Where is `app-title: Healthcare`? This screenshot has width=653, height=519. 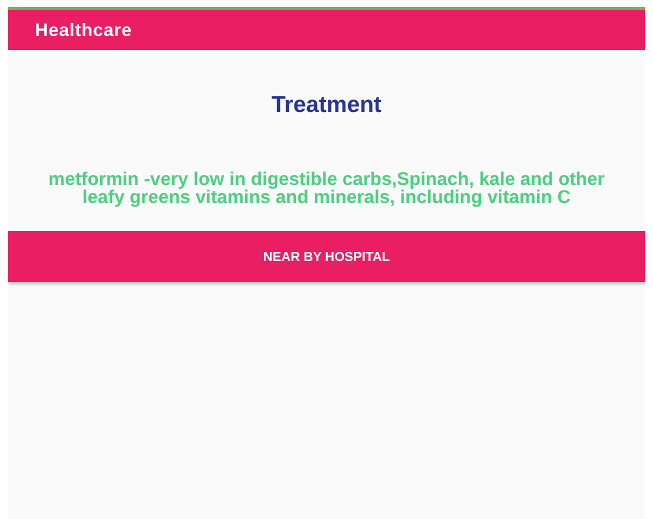 app-title: Healthcare is located at coordinates (83, 30).